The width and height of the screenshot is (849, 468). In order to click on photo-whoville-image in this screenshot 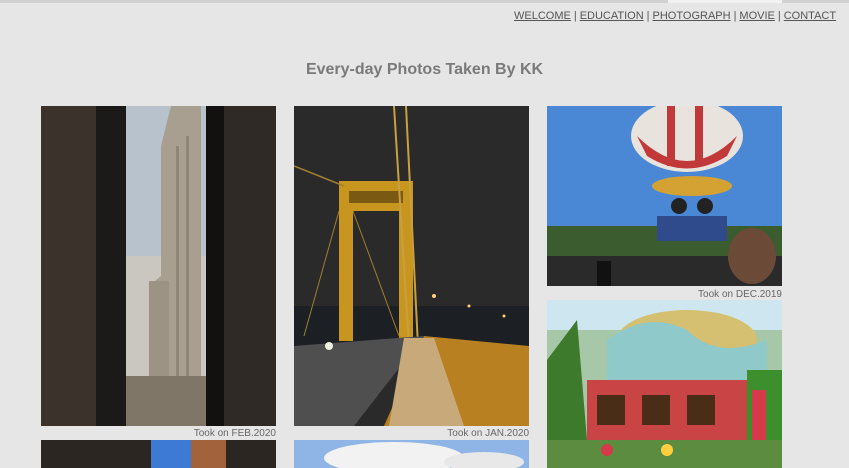, I will do `click(664, 384)`.